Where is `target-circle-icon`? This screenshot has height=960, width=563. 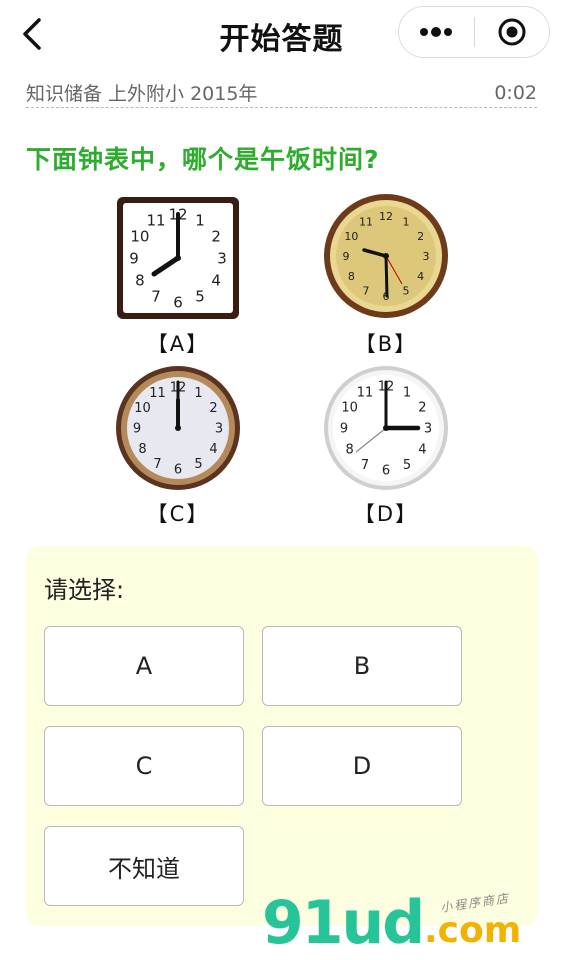
target-circle-icon is located at coordinates (512, 32).